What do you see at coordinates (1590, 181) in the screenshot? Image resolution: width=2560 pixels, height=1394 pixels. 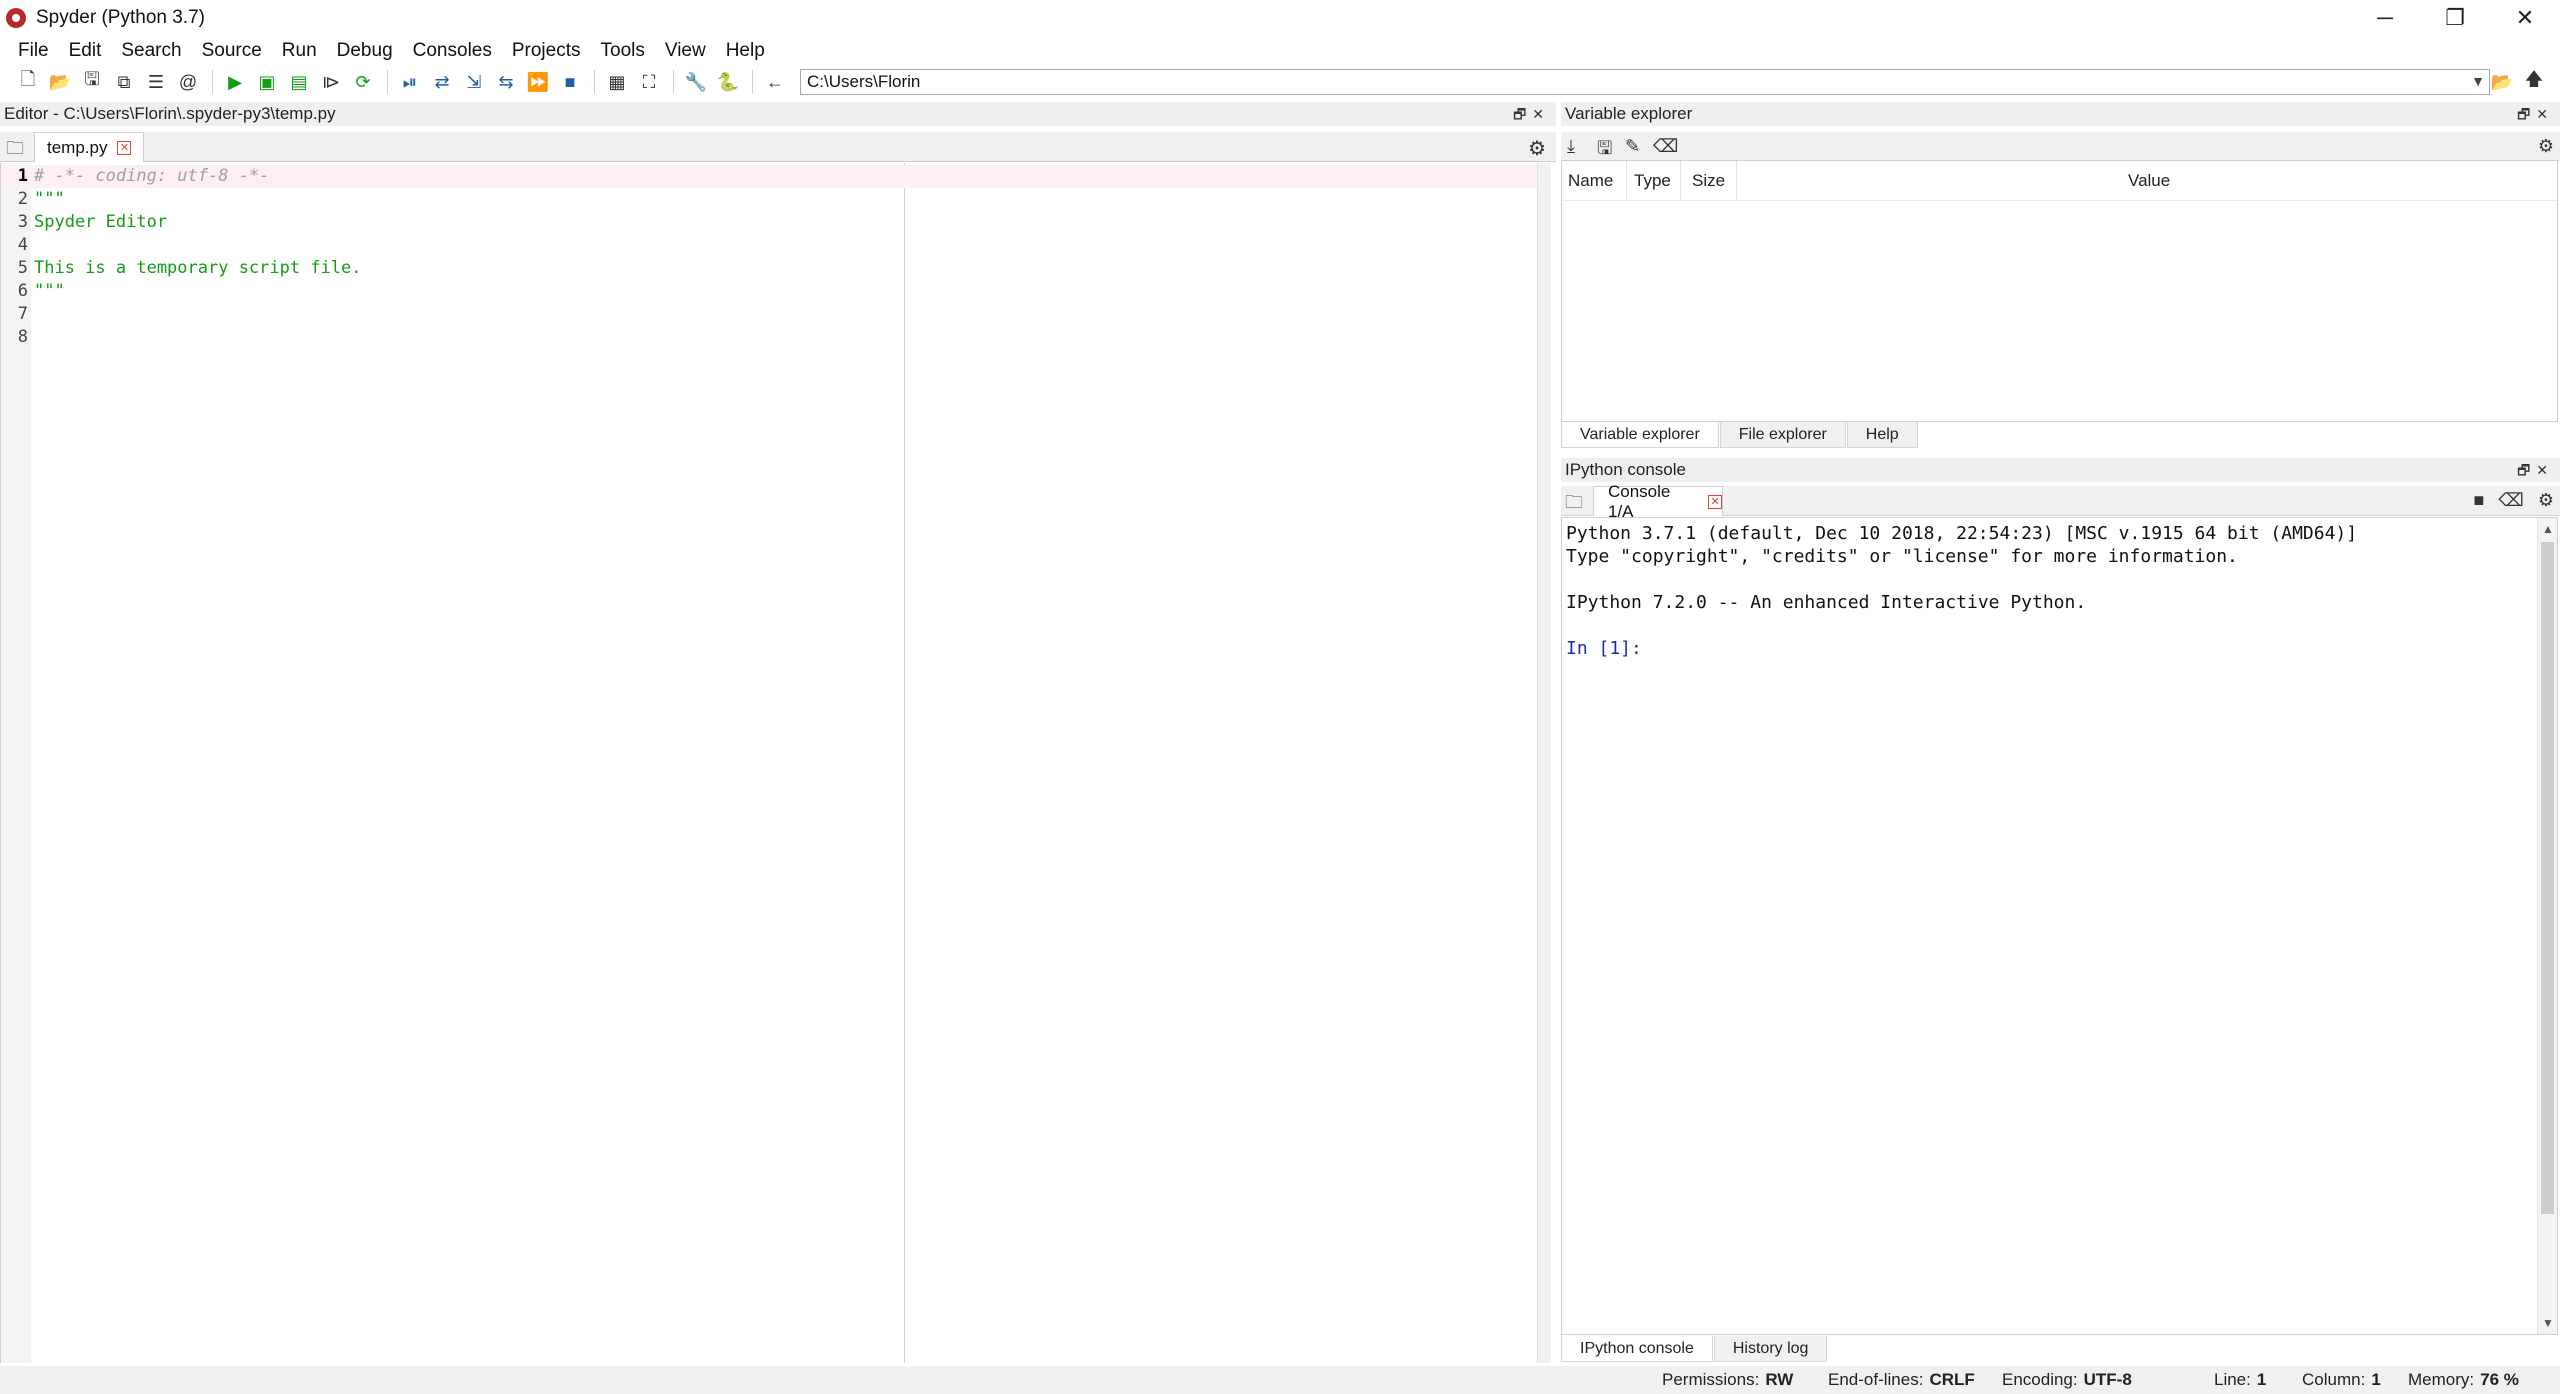 I see `column-header-name: Name` at bounding box center [1590, 181].